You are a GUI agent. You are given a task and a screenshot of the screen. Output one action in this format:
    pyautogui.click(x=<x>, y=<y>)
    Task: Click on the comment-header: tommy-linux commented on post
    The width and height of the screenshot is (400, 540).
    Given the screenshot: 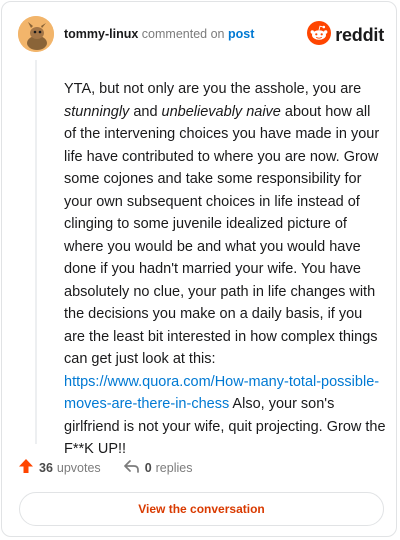 What is the action you would take?
    pyautogui.click(x=159, y=34)
    